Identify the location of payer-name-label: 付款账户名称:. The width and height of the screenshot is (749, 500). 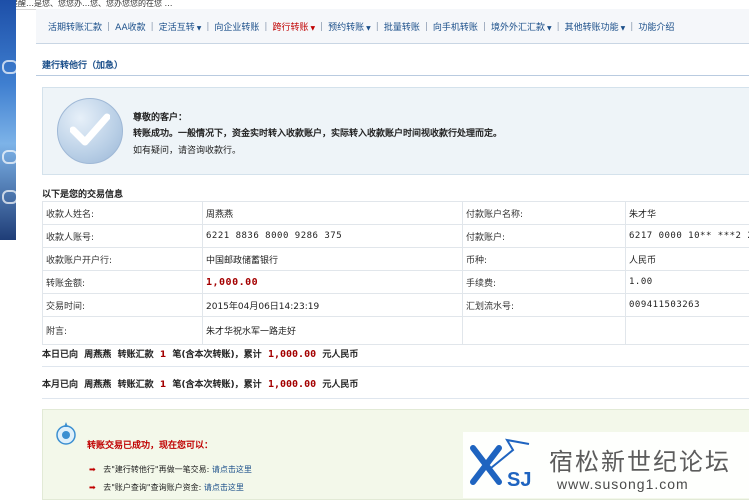
(544, 213).